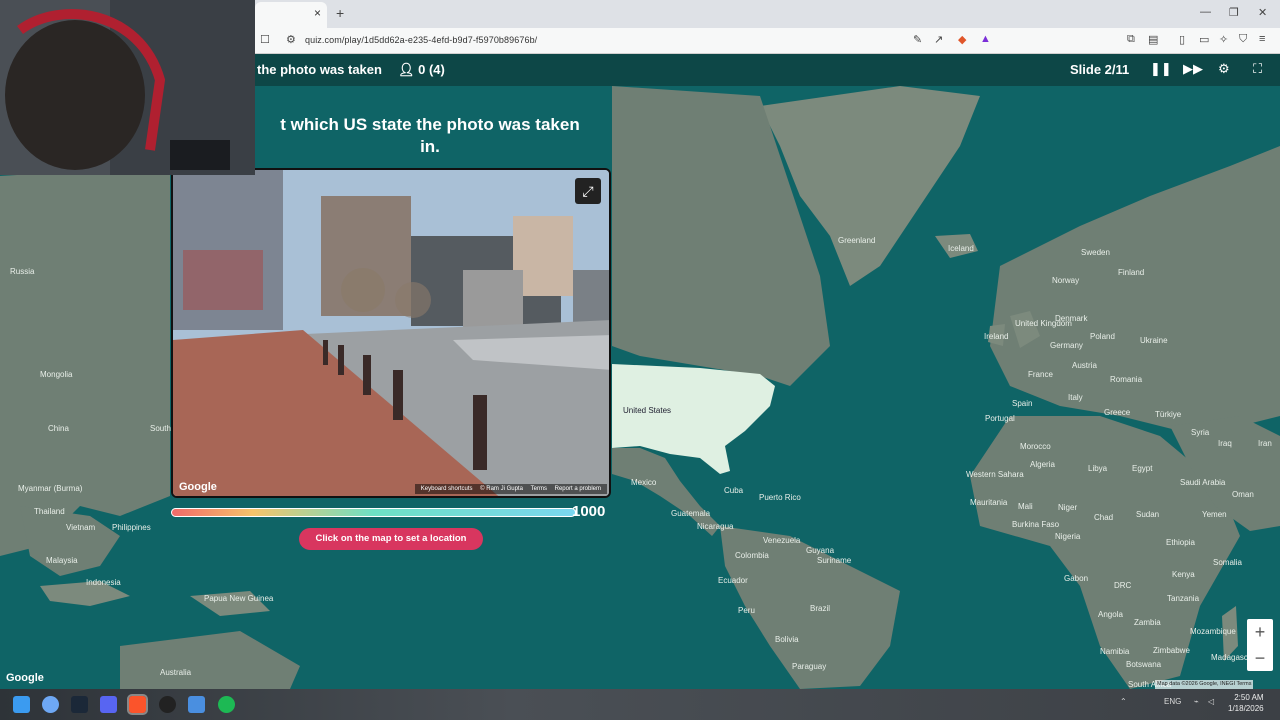 The width and height of the screenshot is (1280, 720). Describe the element at coordinates (340, 13) in the screenshot. I see `new-tab-button: +` at that location.